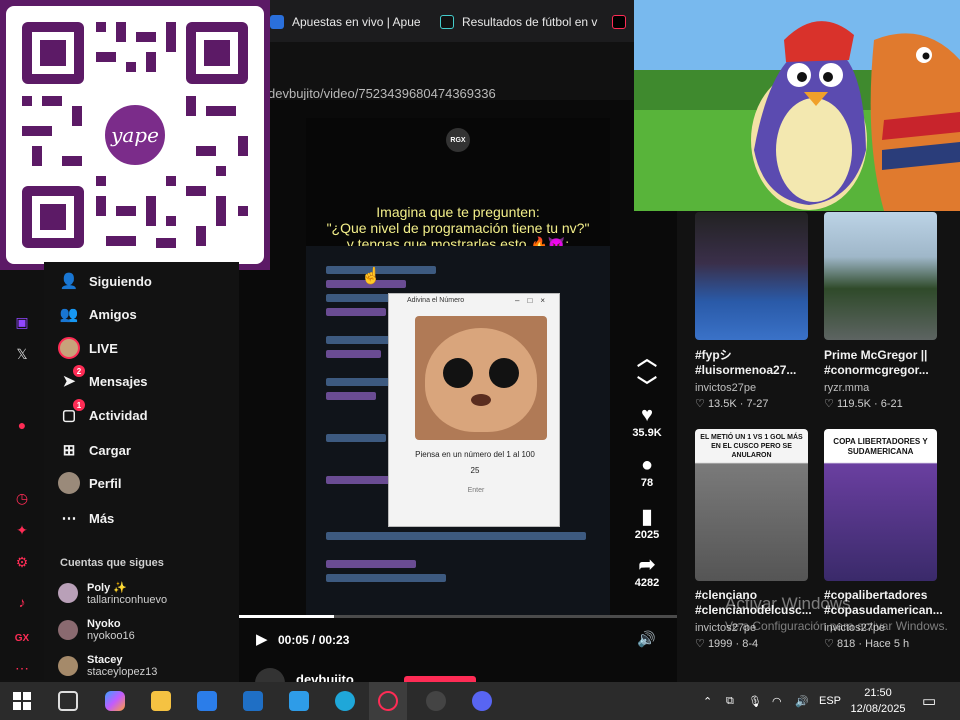  I want to click on opera-gx-icon: GX, so click(22, 638).